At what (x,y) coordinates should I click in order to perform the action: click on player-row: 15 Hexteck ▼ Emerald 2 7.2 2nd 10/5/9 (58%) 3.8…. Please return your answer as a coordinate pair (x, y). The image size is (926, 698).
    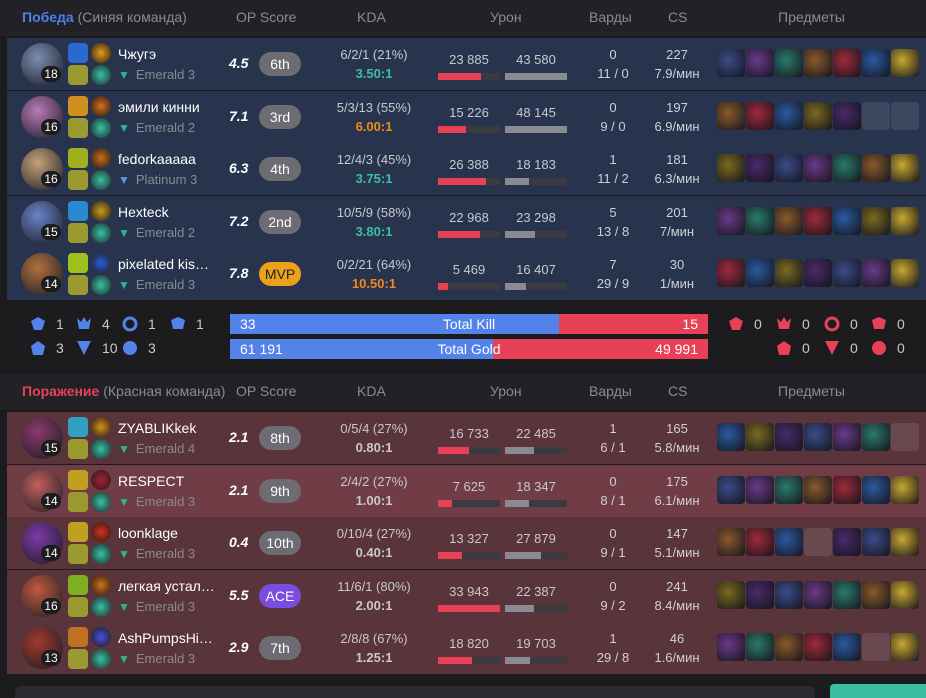
    Looking at the image, I should click on (466, 221).